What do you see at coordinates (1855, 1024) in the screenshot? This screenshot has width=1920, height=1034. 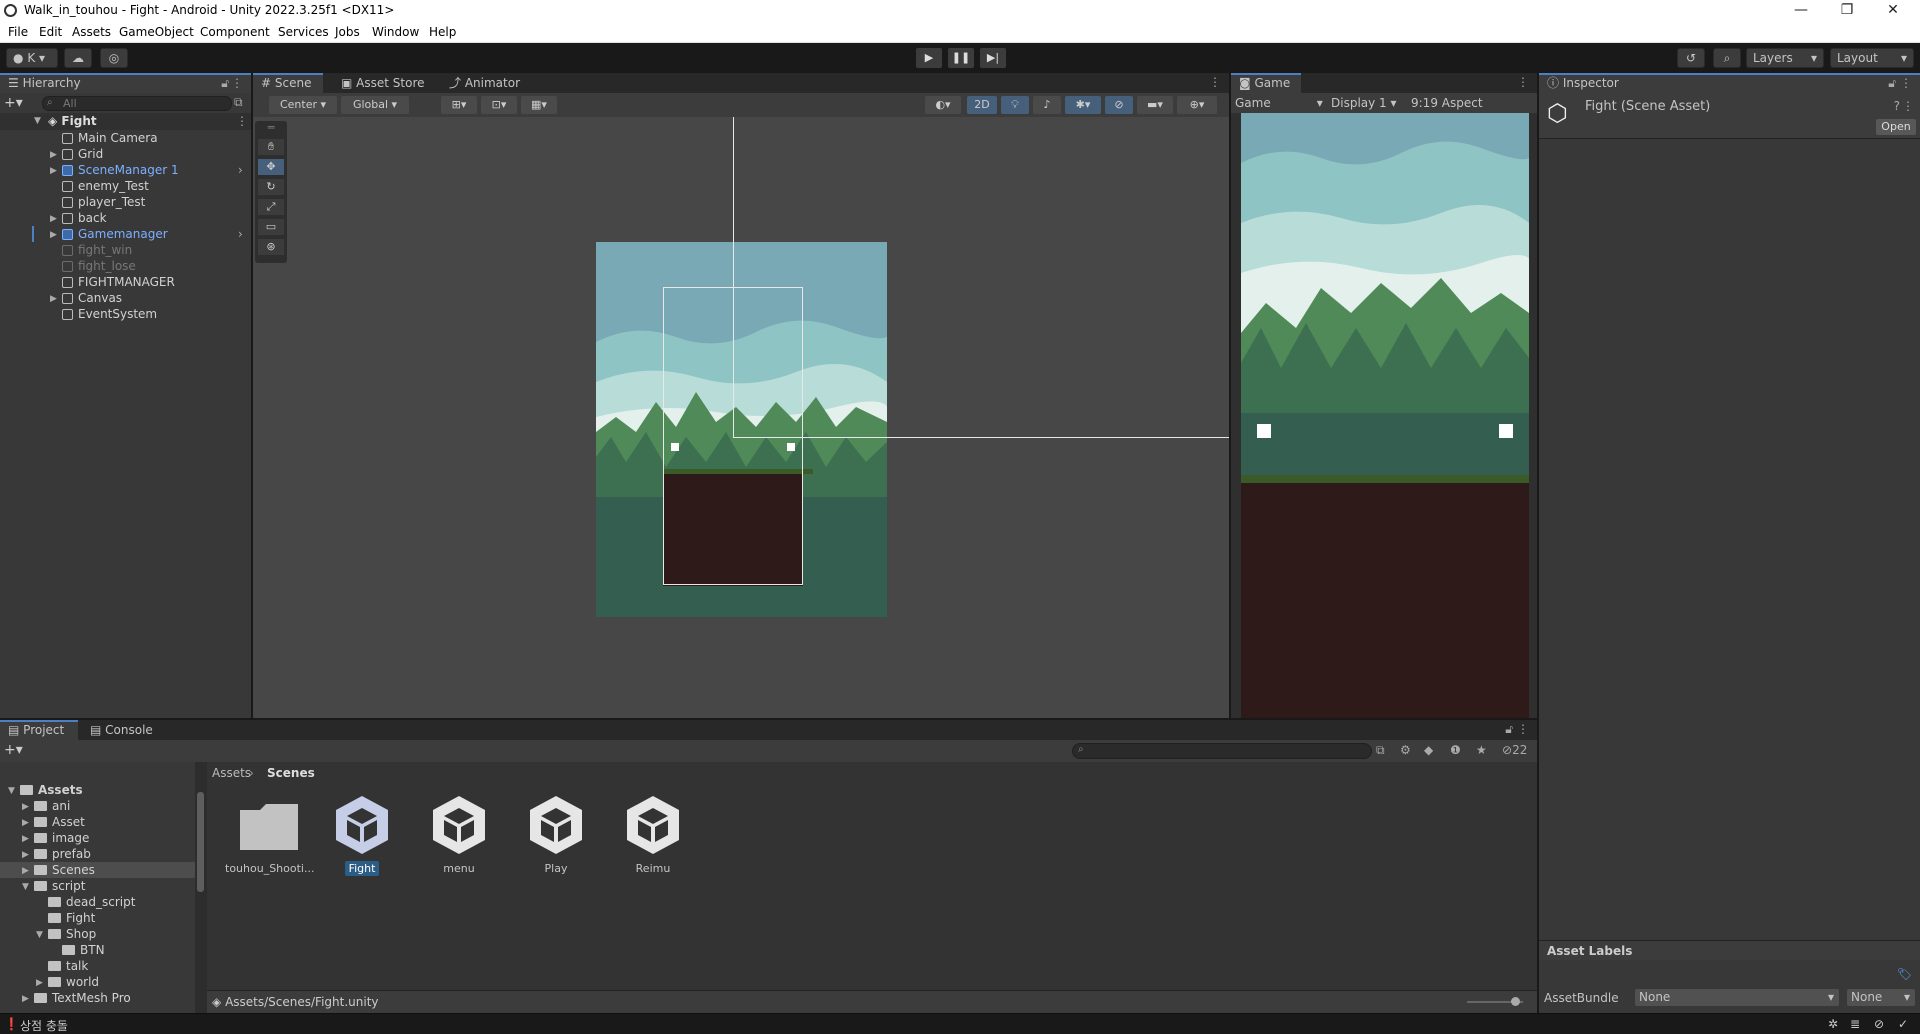 I see `stack-icon: ≣` at bounding box center [1855, 1024].